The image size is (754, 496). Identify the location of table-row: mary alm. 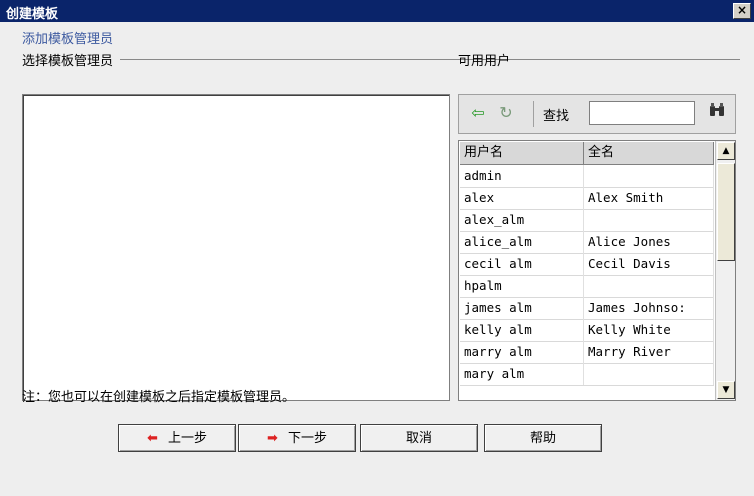
(587, 374).